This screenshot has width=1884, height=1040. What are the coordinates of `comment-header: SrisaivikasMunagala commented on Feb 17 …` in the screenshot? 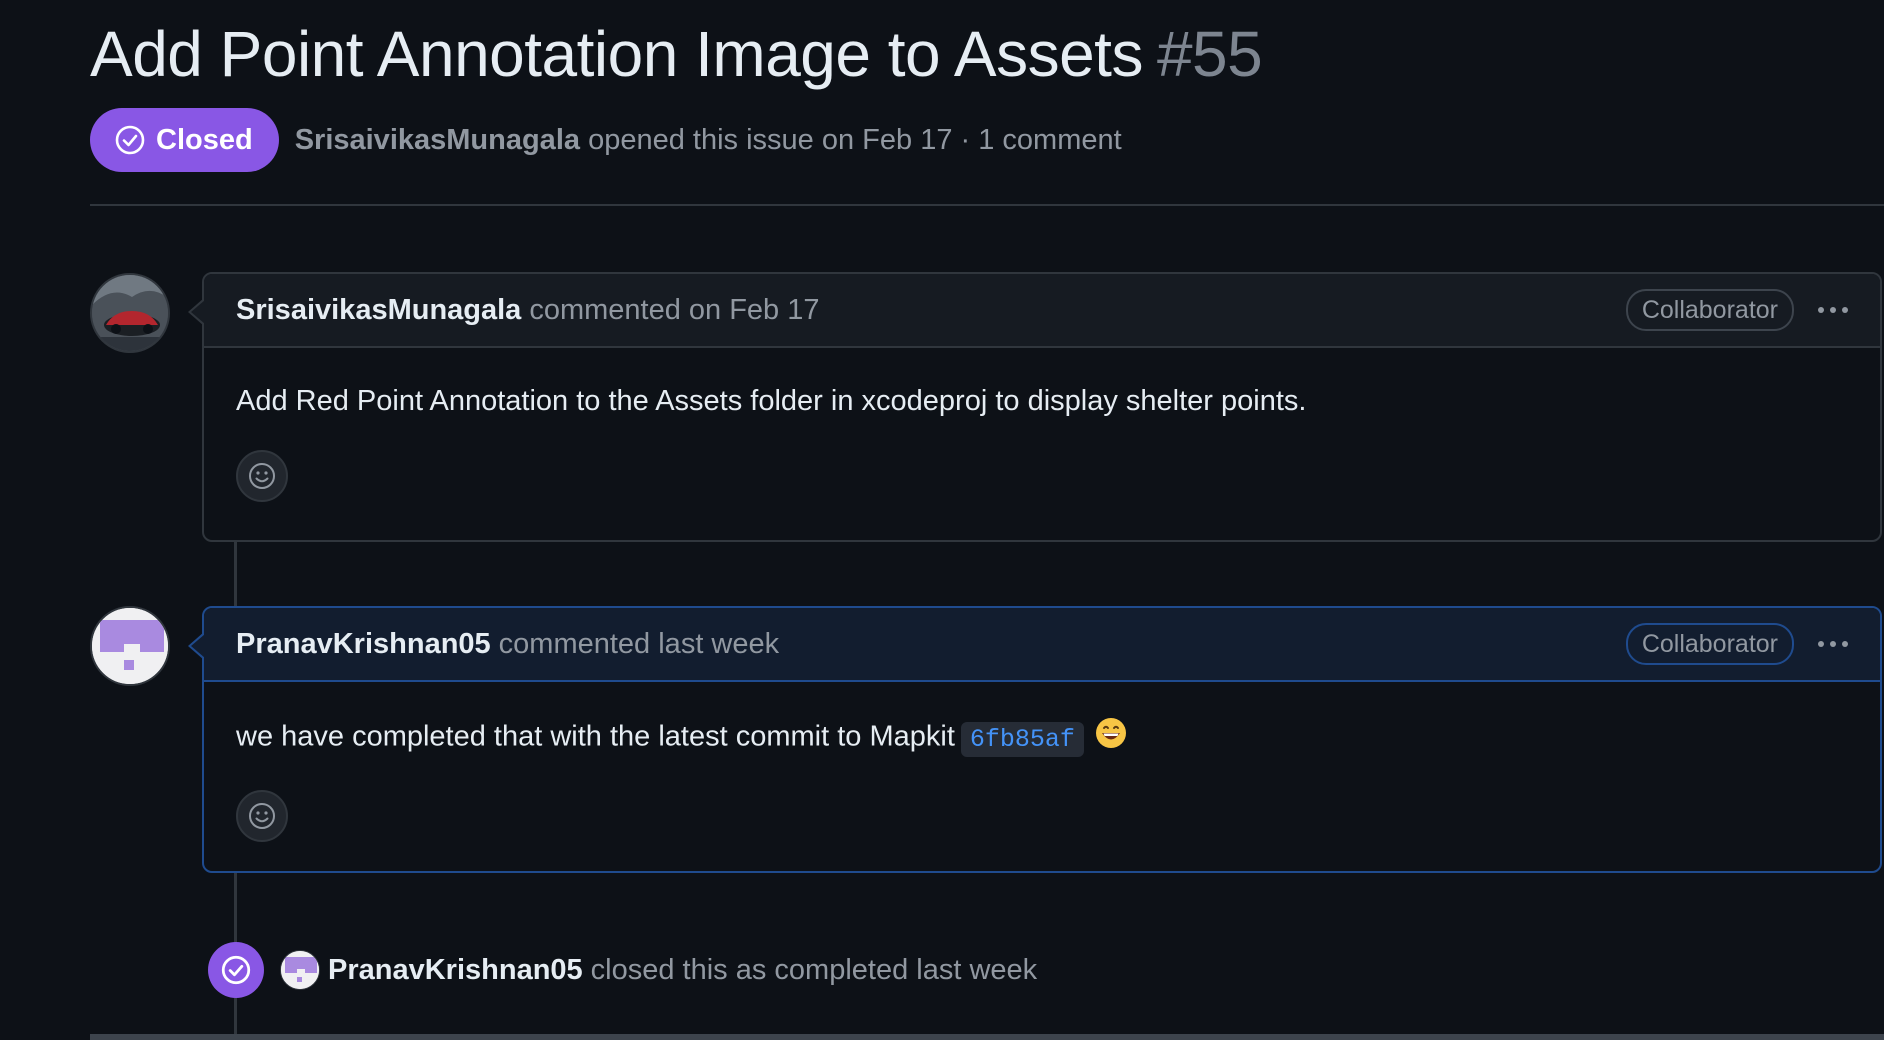 It's located at (1042, 311).